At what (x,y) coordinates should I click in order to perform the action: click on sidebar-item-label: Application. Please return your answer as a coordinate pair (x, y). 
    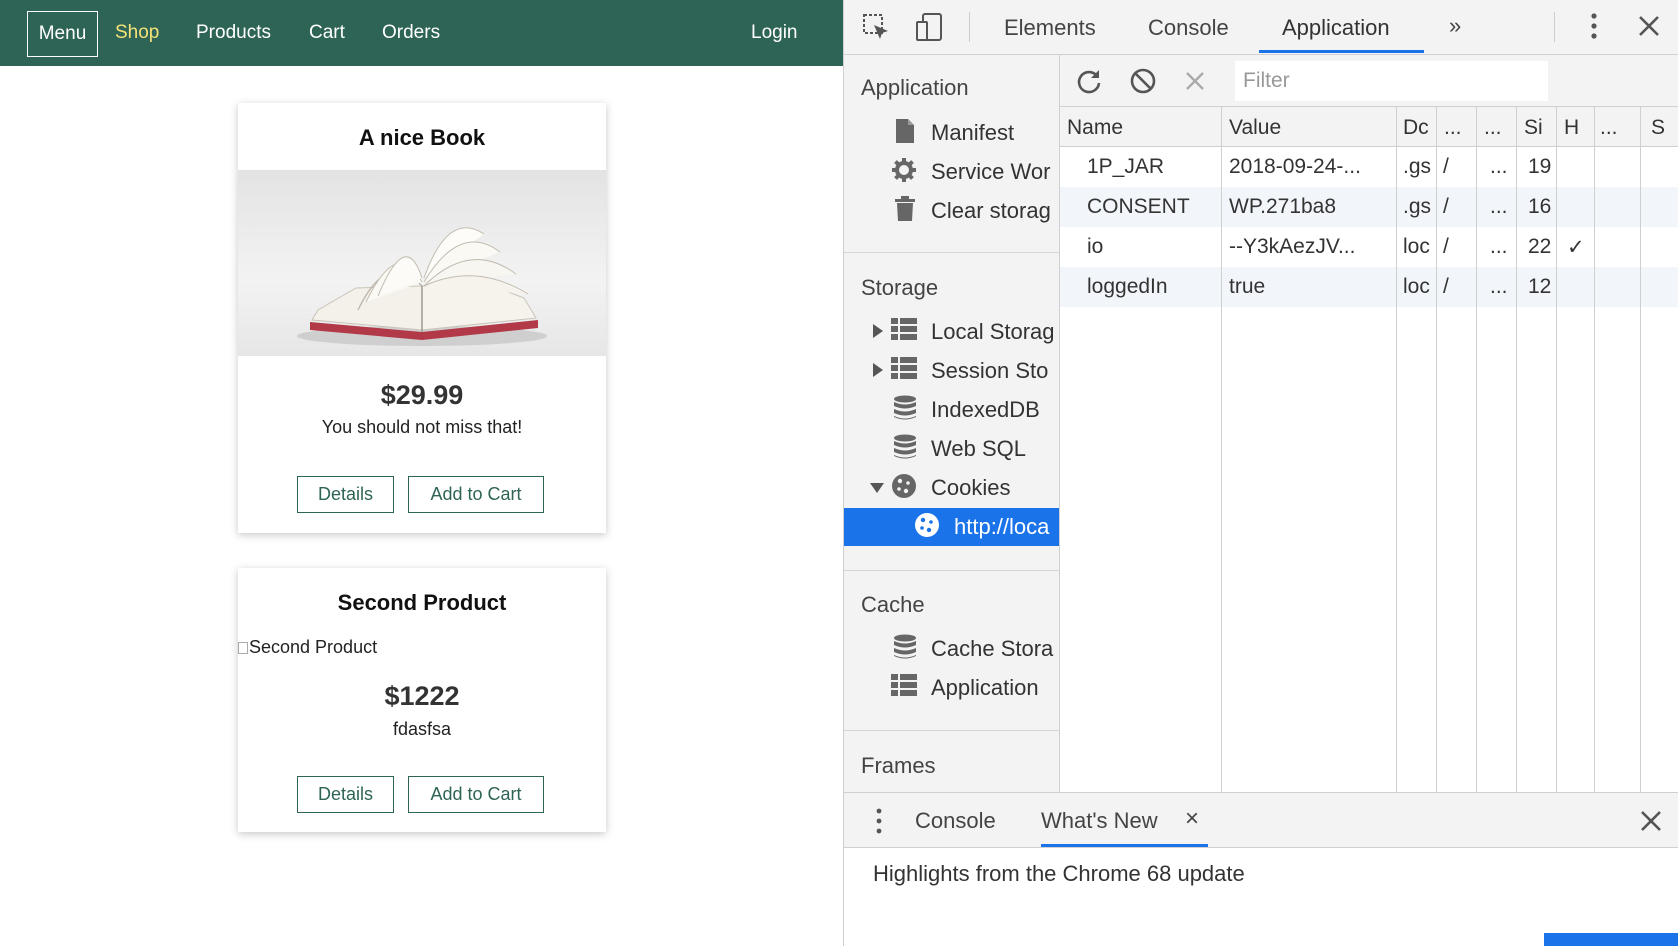
    Looking at the image, I should click on (985, 687).